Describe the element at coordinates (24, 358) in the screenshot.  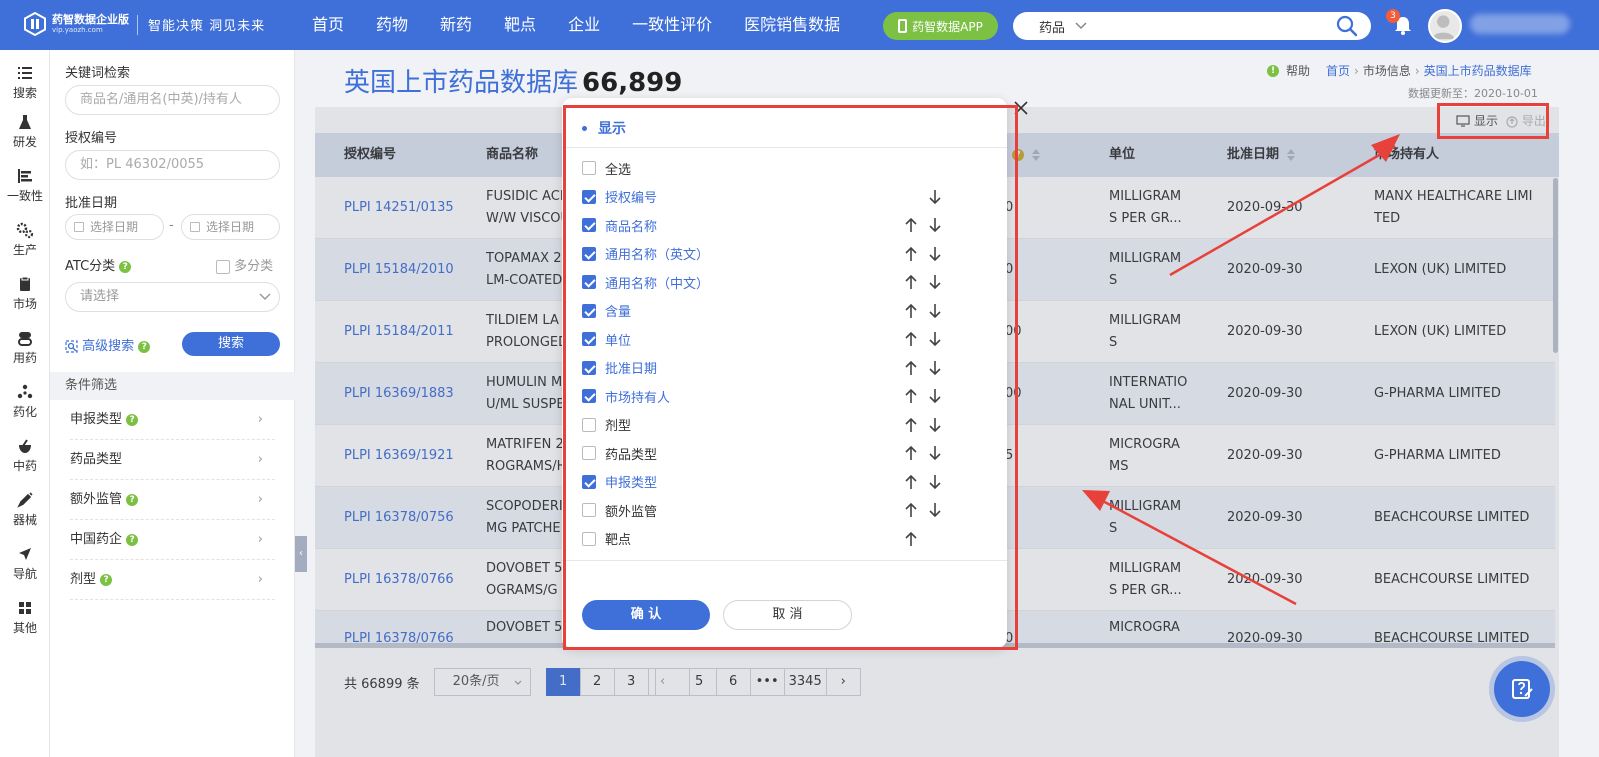
I see `sidebar-item-label: 用药` at that location.